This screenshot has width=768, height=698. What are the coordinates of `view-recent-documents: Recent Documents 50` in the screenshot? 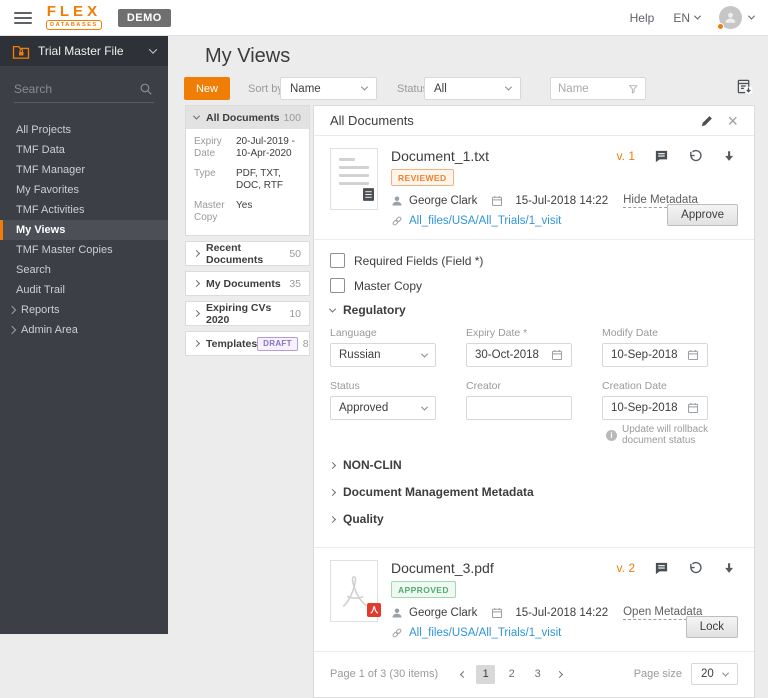 It's located at (247, 254).